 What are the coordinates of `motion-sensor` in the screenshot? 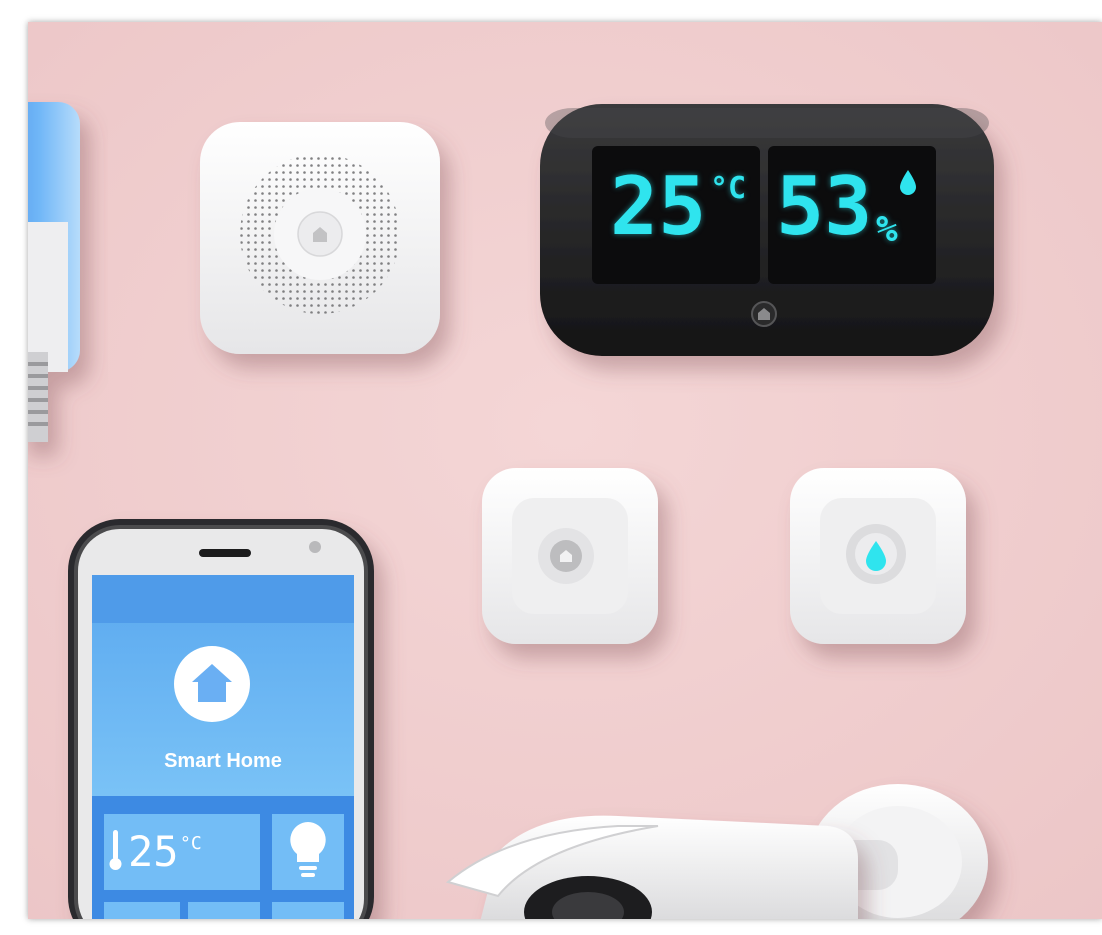 It's located at (570, 556).